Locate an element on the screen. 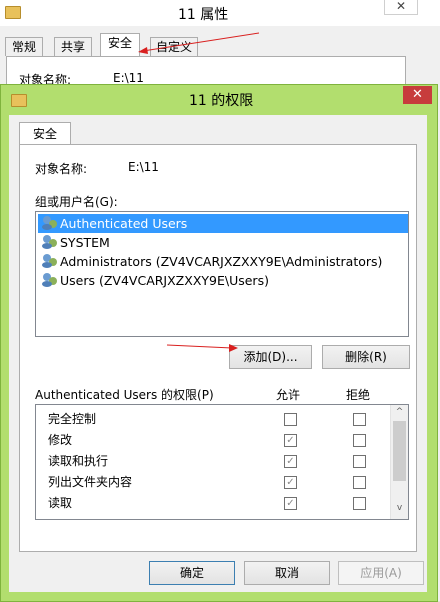 This screenshot has width=440, height=602. permissions-title: Authenticated Users 的权限(P) is located at coordinates (124, 395).